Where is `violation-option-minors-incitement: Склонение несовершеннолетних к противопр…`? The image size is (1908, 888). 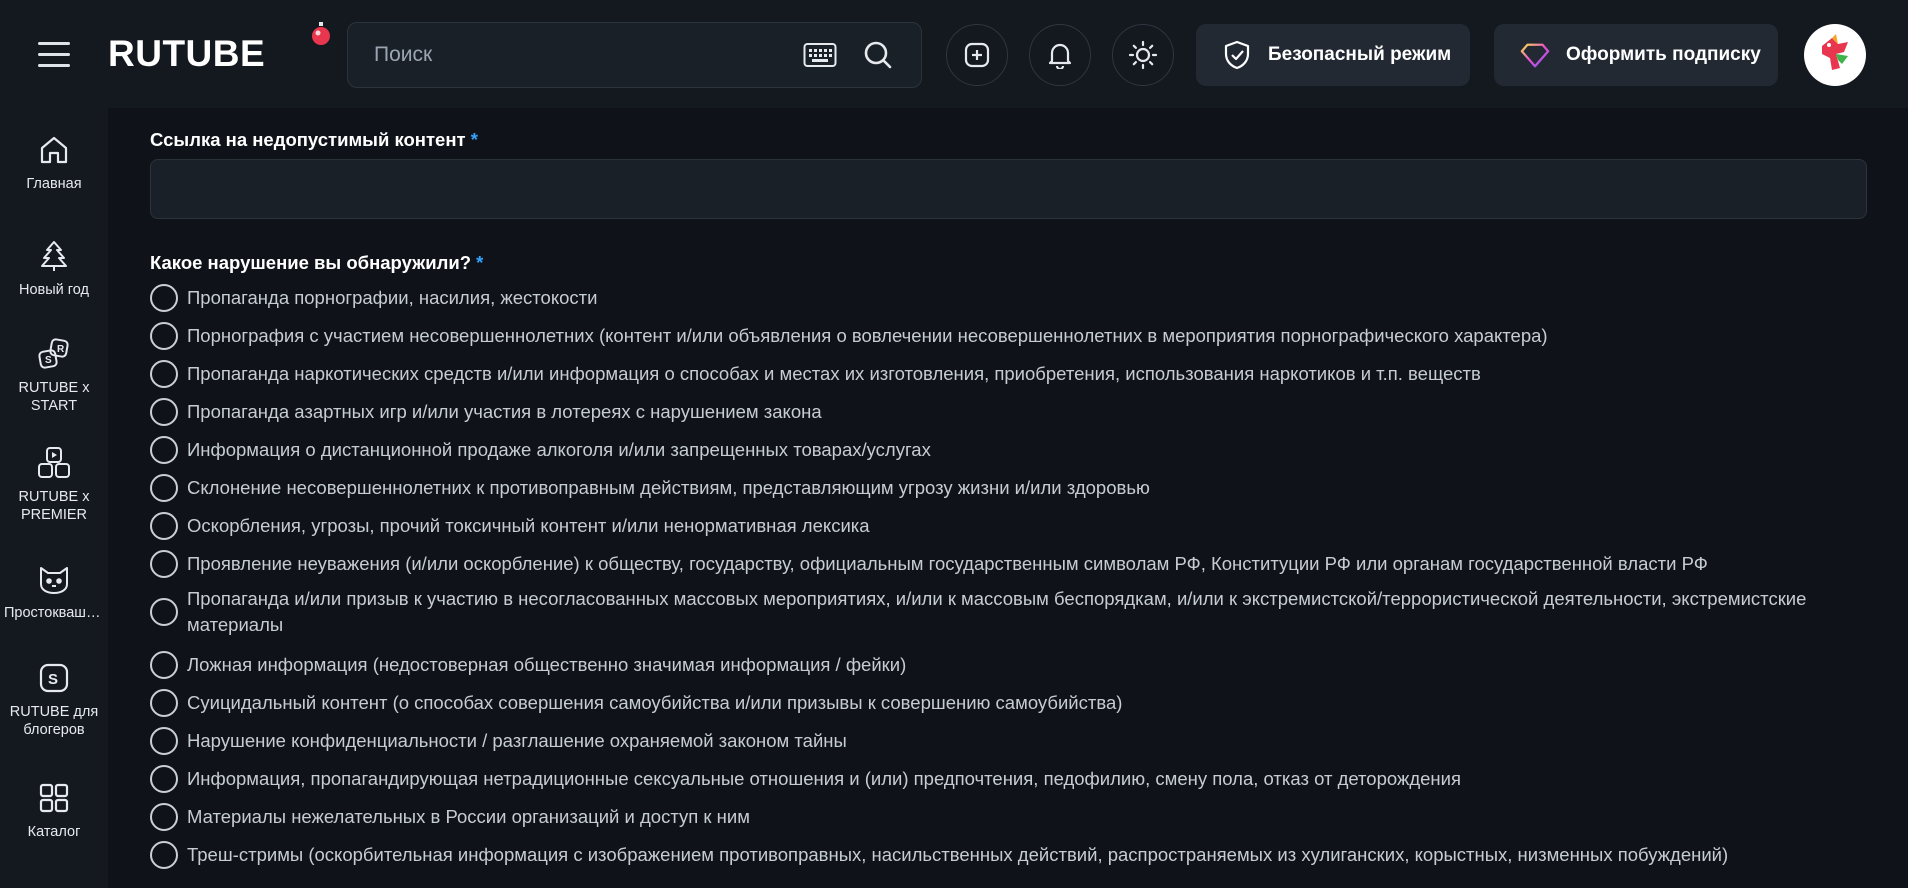 violation-option-minors-incitement: Склонение несовершеннолетних к противопр… is located at coordinates (650, 488).